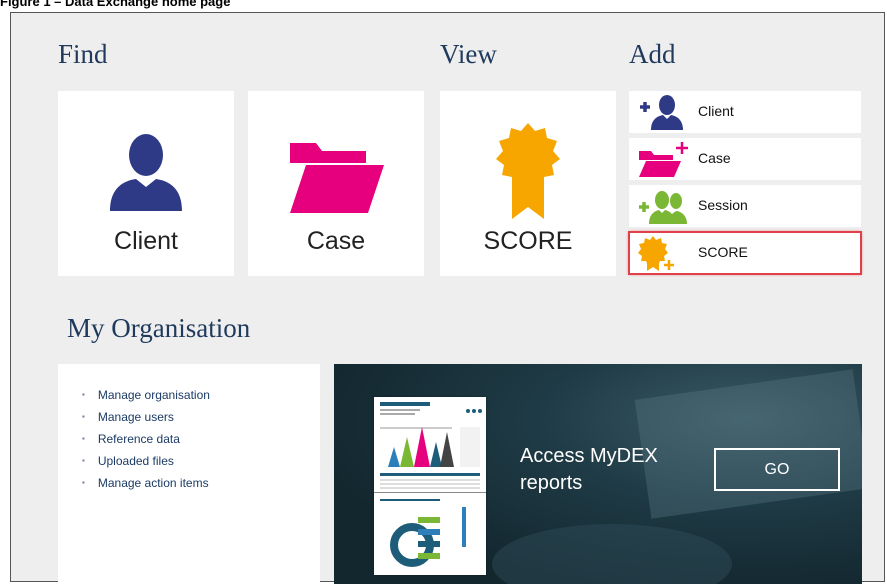 Image resolution: width=887 pixels, height=584 pixels. What do you see at coordinates (201, 439) in the screenshot?
I see `reference-data-link: Reference data` at bounding box center [201, 439].